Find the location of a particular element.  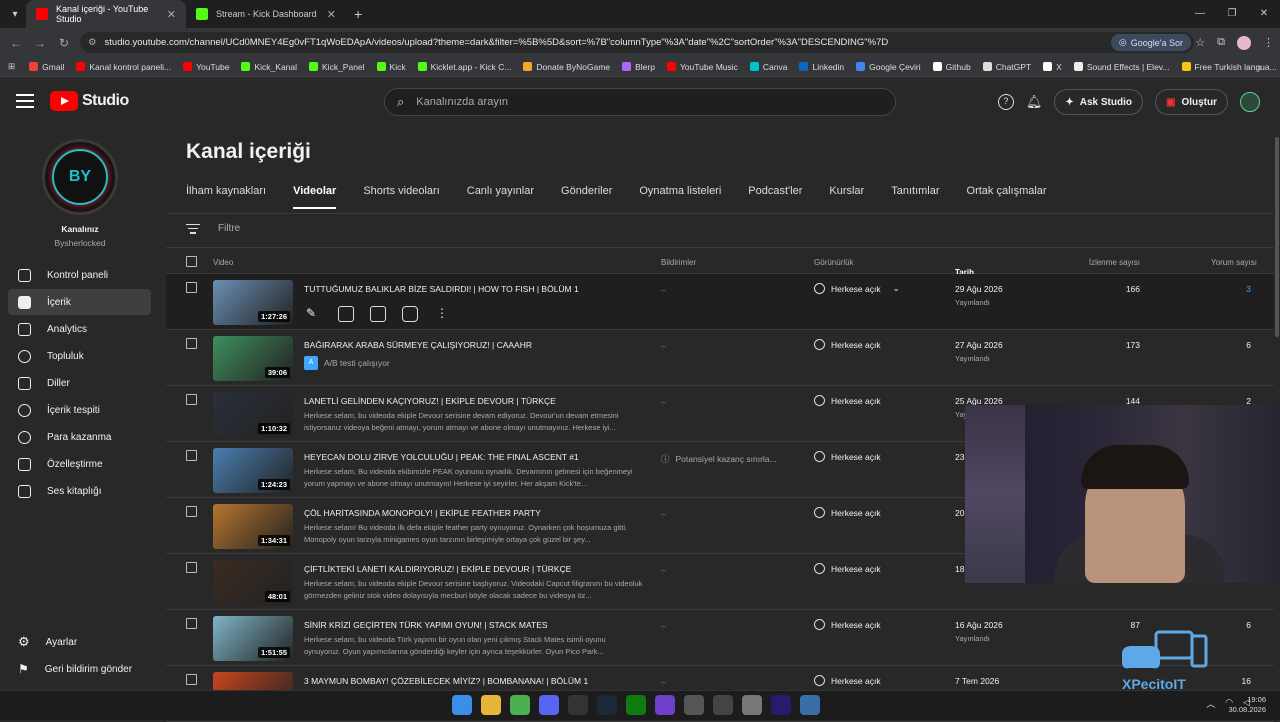

notifications-bell-icon: 🔔︎ is located at coordinates (1034, 102).